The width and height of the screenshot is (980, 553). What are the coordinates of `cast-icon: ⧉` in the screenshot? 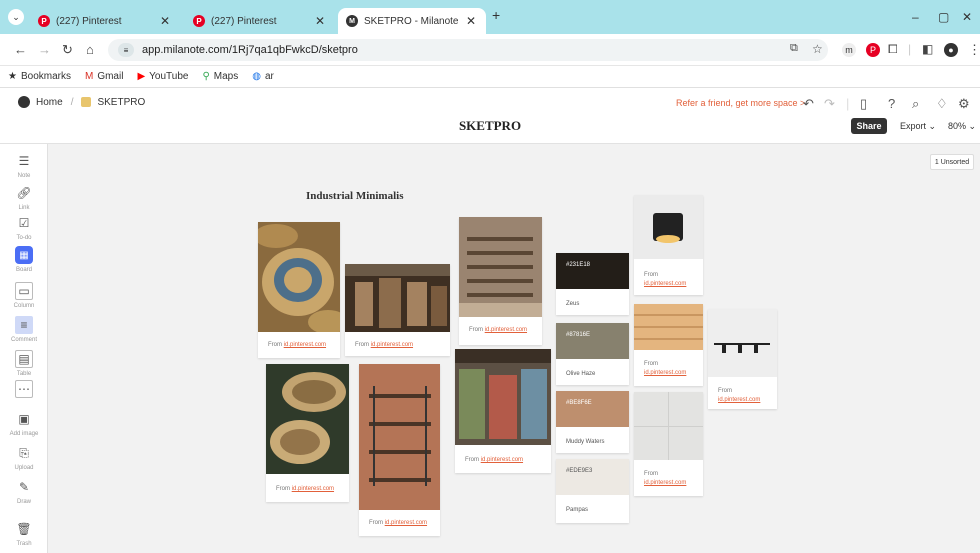 It's located at (794, 48).